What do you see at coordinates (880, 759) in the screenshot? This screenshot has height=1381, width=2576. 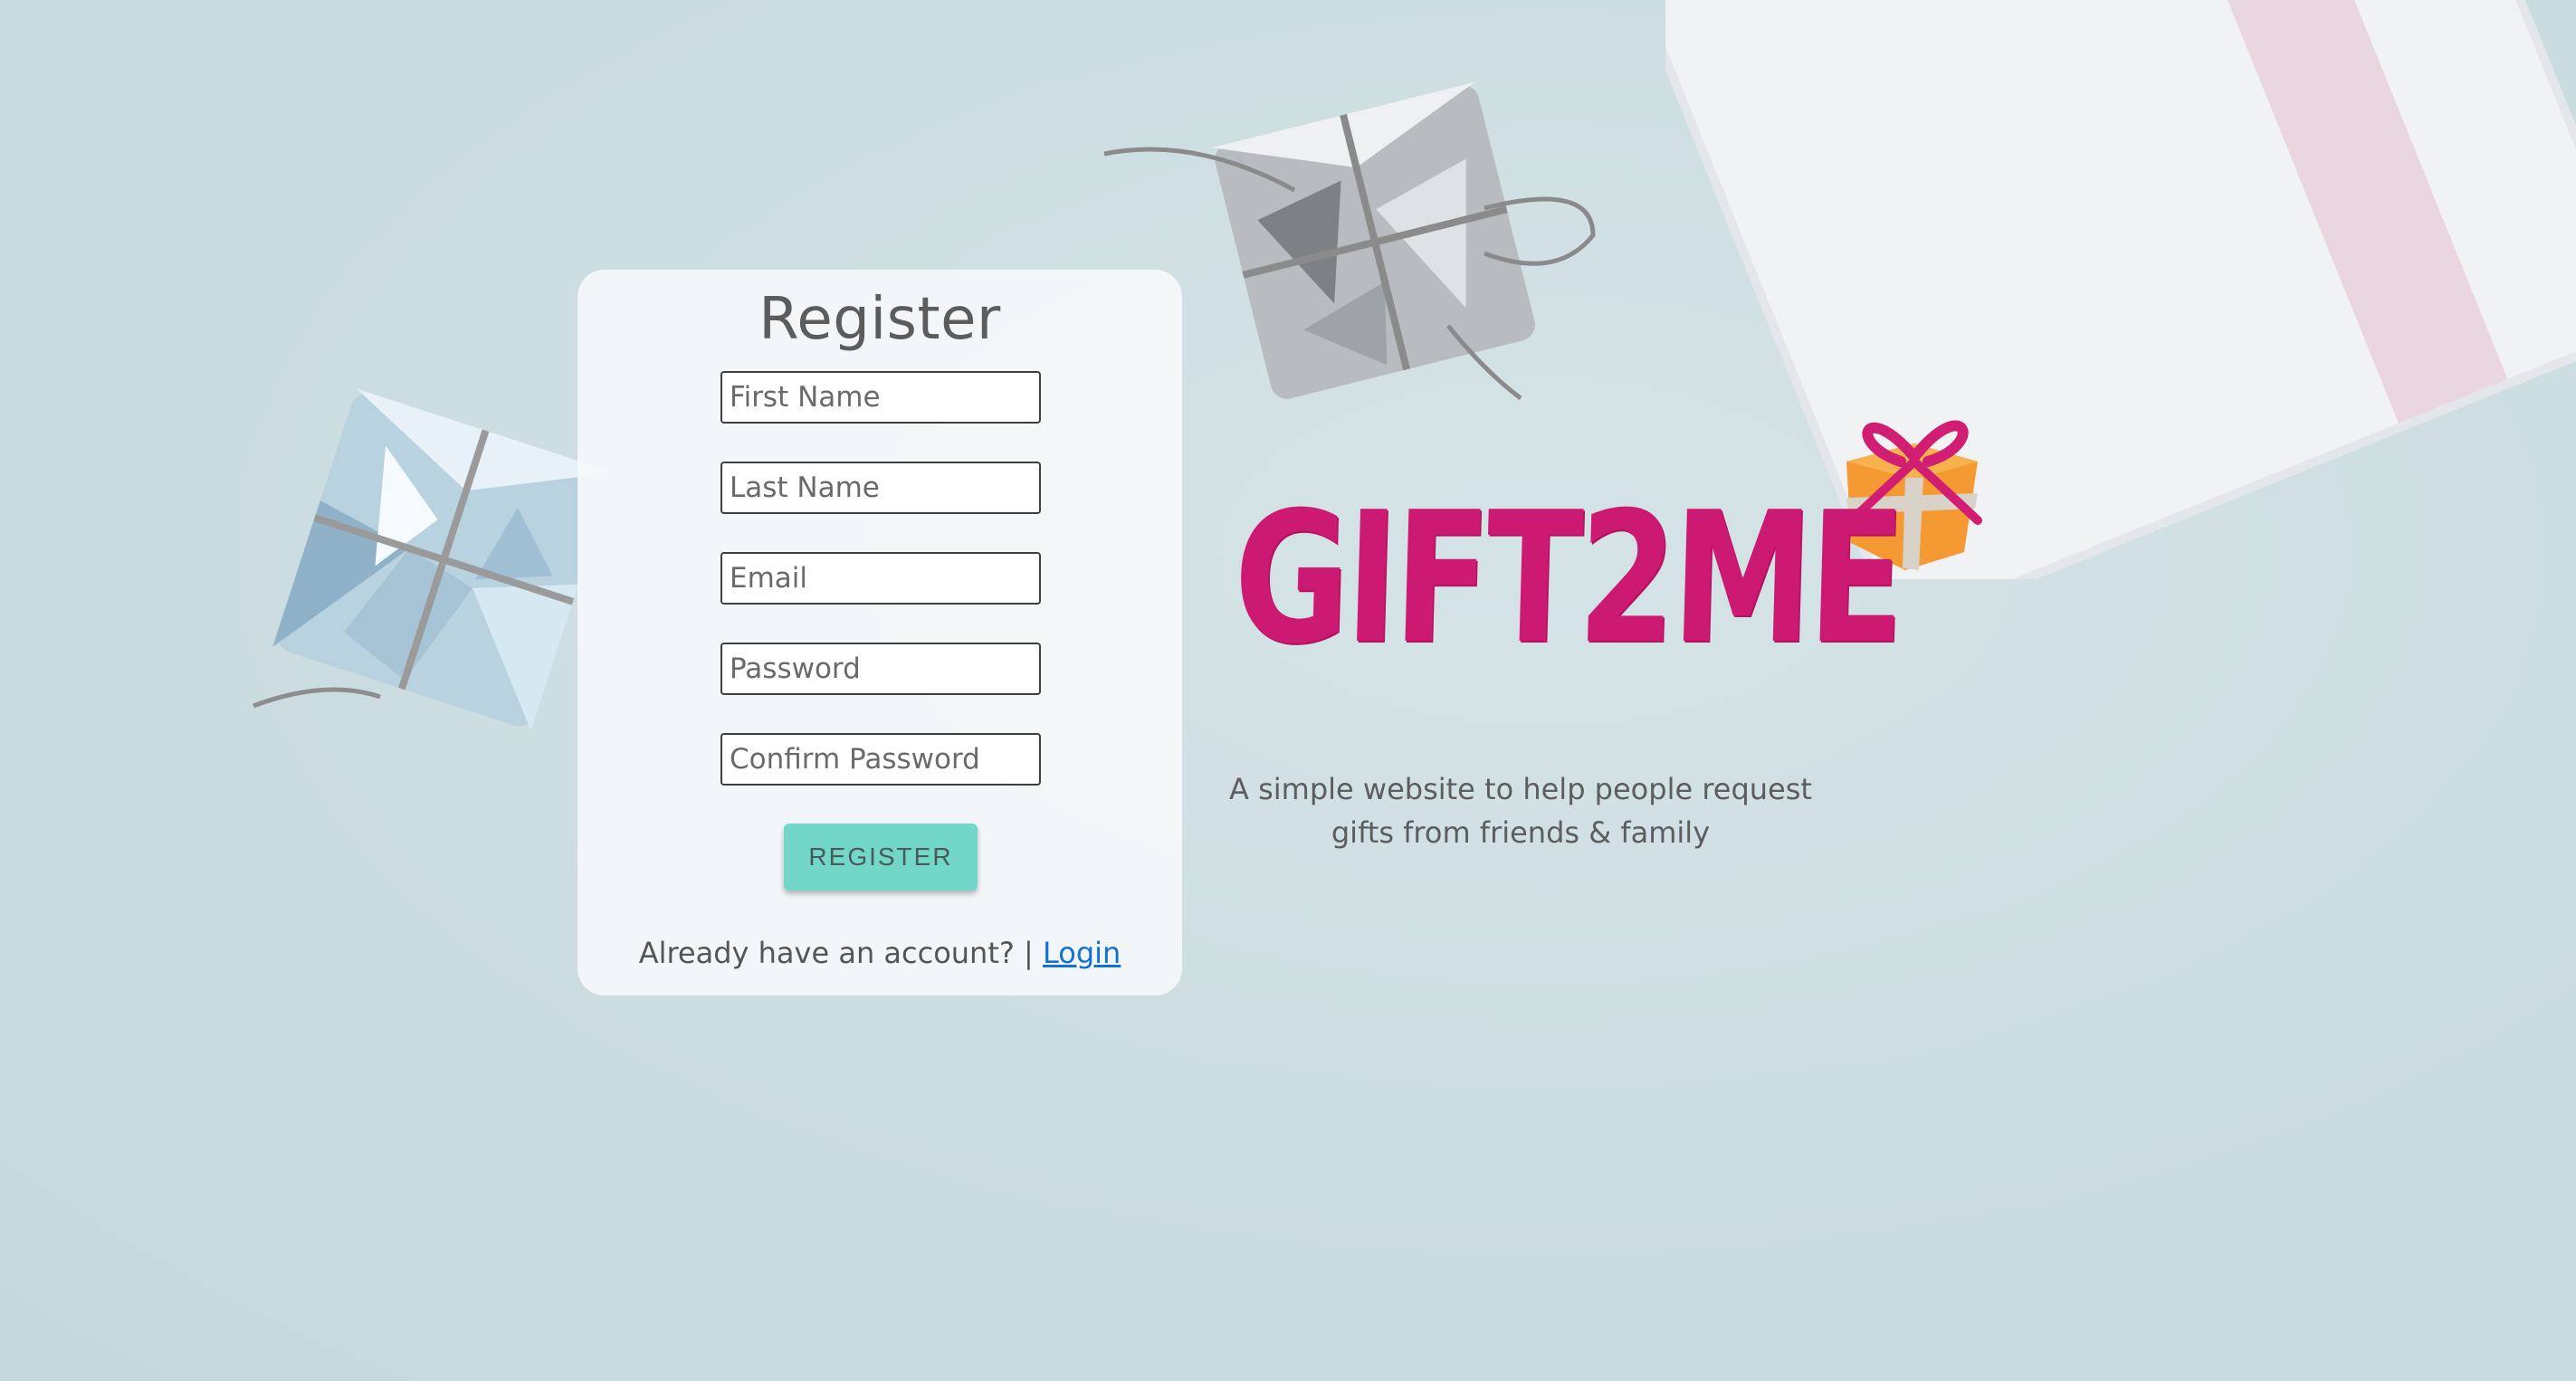 I see `confirm-password-input` at bounding box center [880, 759].